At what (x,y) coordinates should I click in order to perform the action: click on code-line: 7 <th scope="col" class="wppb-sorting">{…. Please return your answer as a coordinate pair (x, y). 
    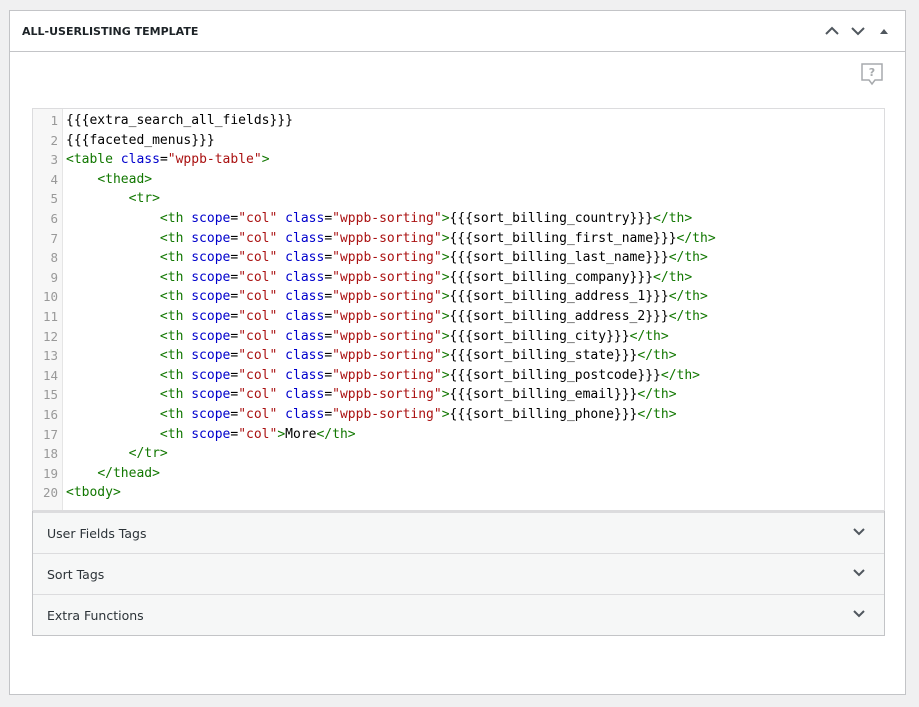
    Looking at the image, I should click on (458, 239).